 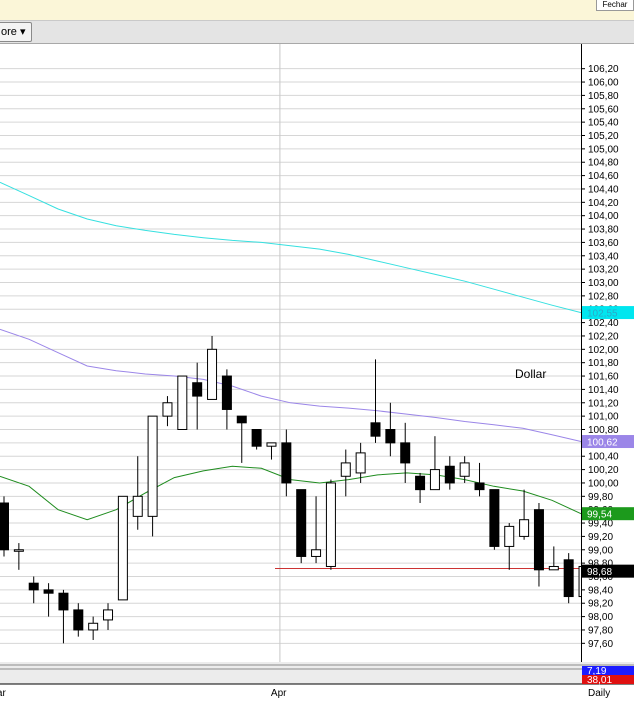 What do you see at coordinates (280, 364) in the screenshot?
I see `time-grid` at bounding box center [280, 364].